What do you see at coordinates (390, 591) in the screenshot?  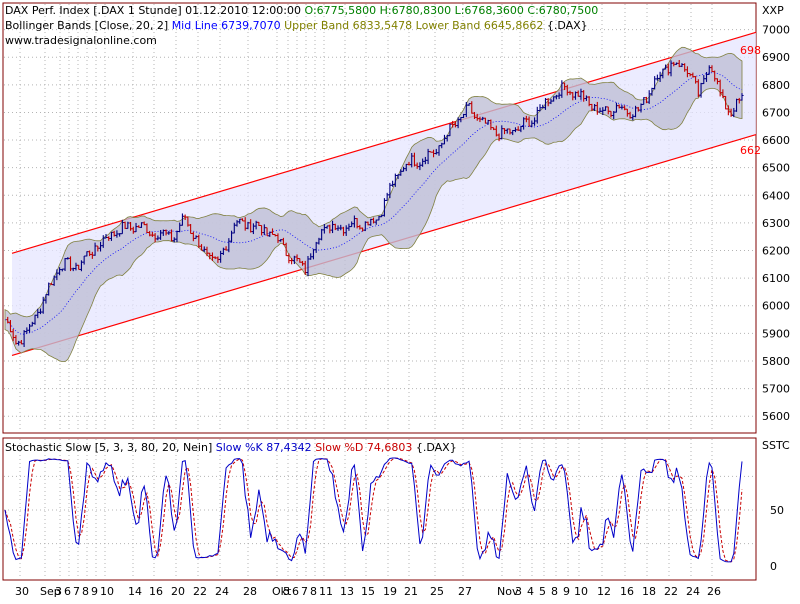 I see `x-tick-label: 19` at bounding box center [390, 591].